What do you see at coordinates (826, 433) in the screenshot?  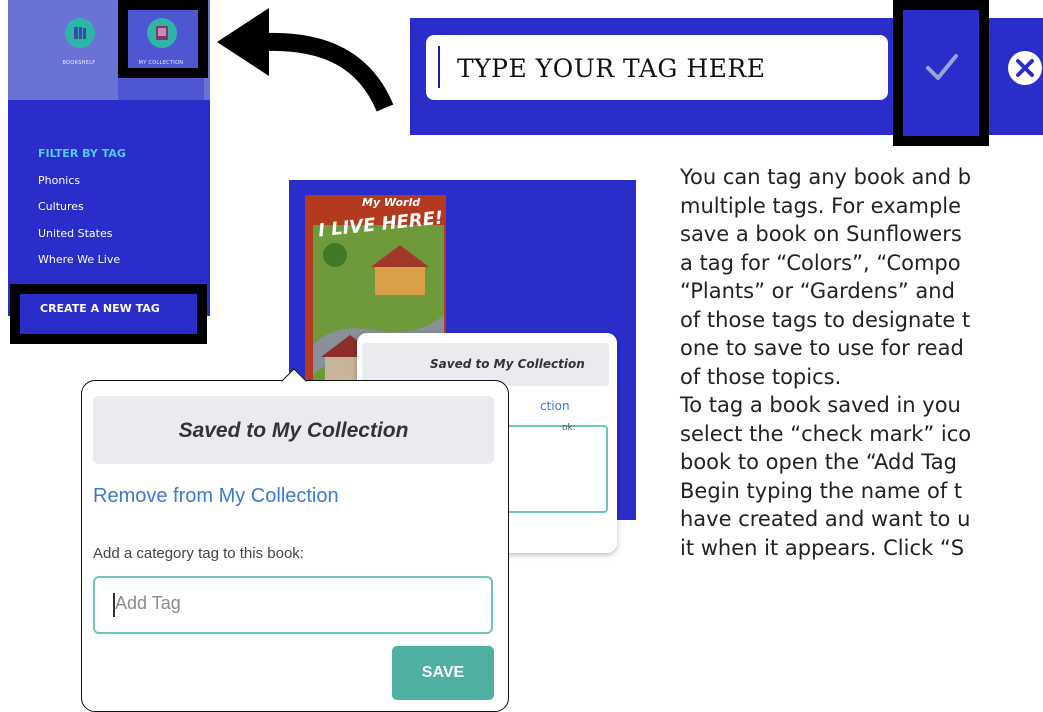 I see `instruction-line: select the “check mark” ico` at bounding box center [826, 433].